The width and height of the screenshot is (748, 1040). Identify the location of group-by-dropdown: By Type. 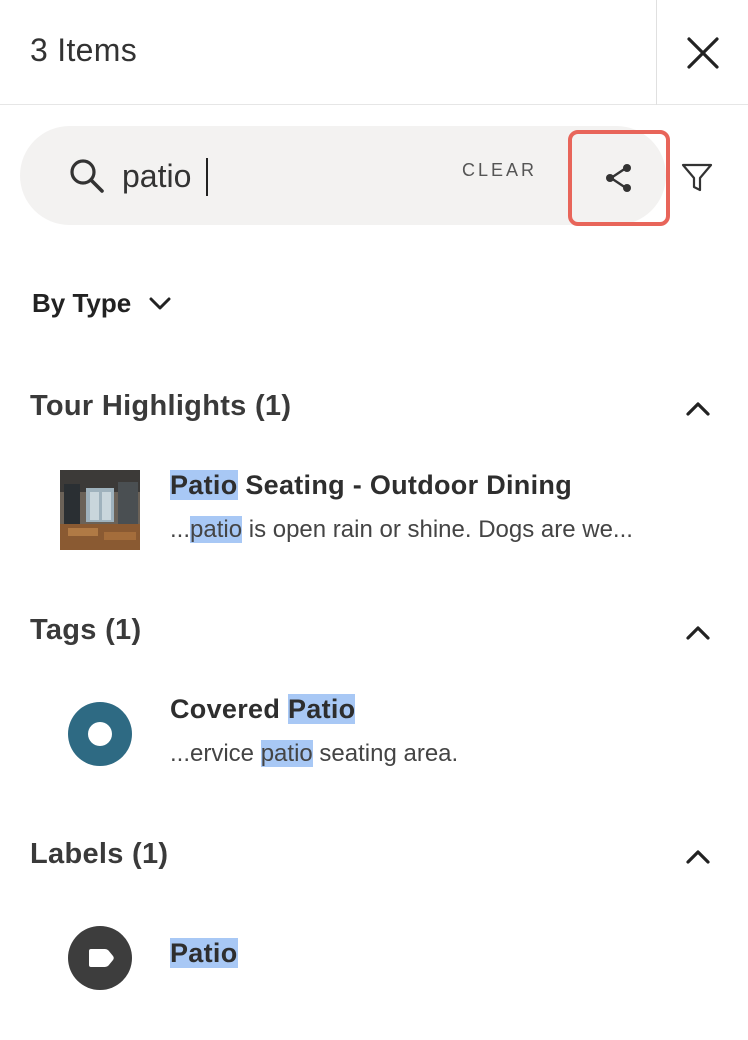
(101, 303).